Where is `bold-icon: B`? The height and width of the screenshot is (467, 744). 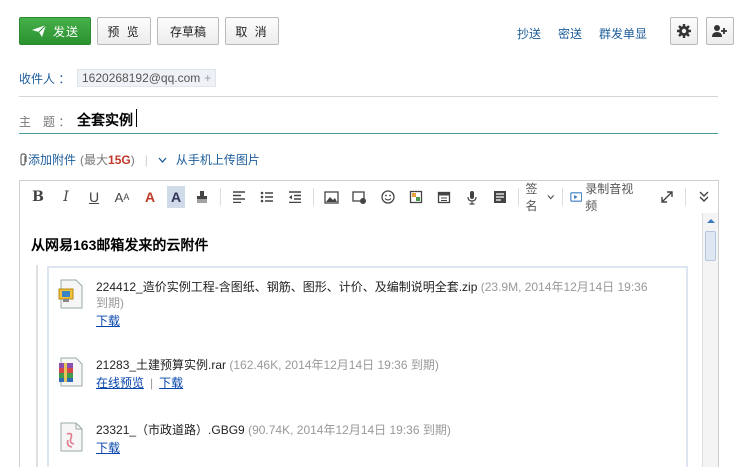 bold-icon: B is located at coordinates (38, 197).